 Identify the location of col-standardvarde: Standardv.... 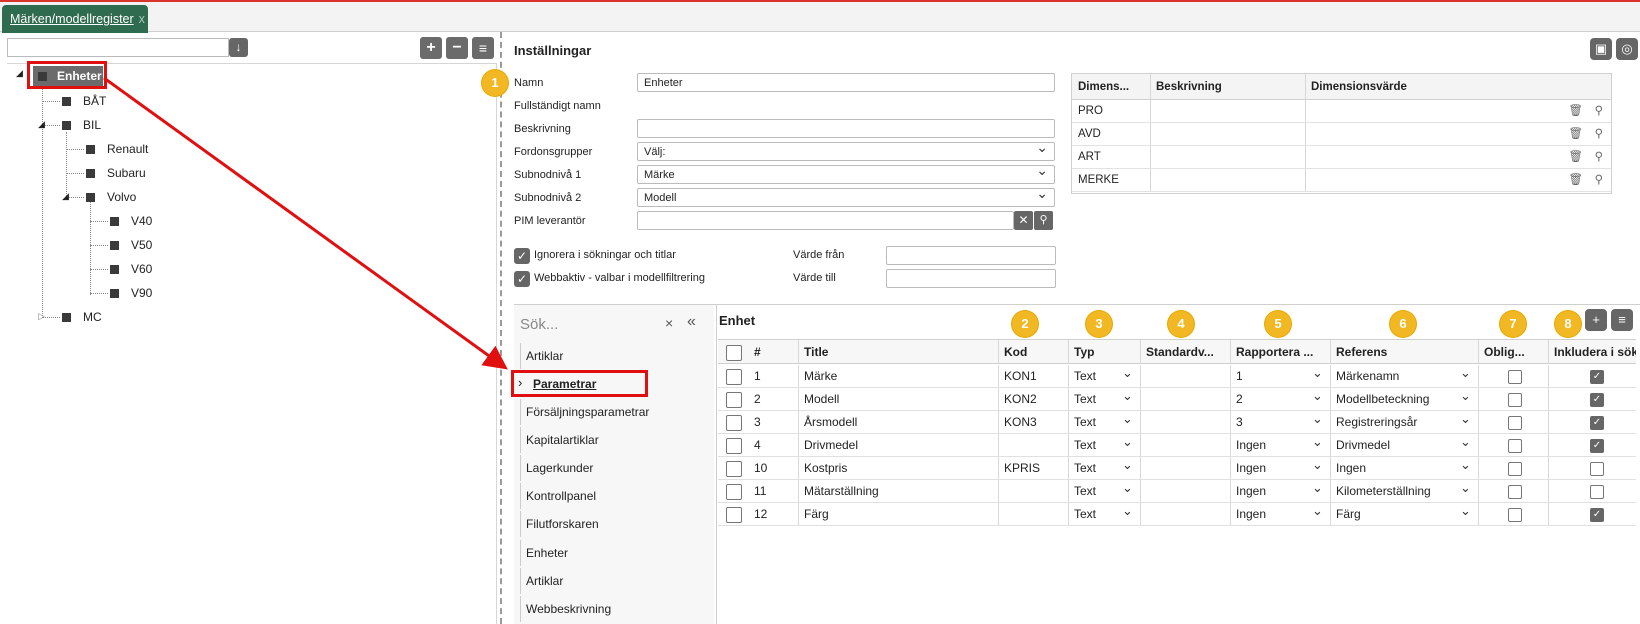
(1185, 351).